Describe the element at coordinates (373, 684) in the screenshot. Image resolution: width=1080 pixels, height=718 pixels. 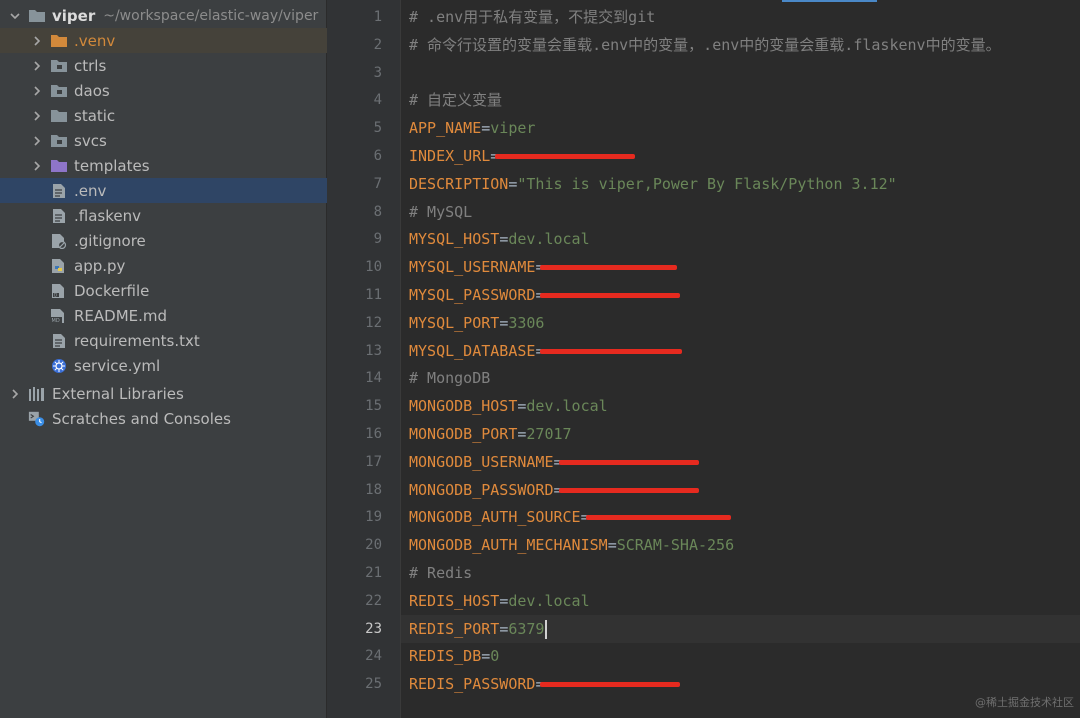
I see `line-number: 25` at that location.